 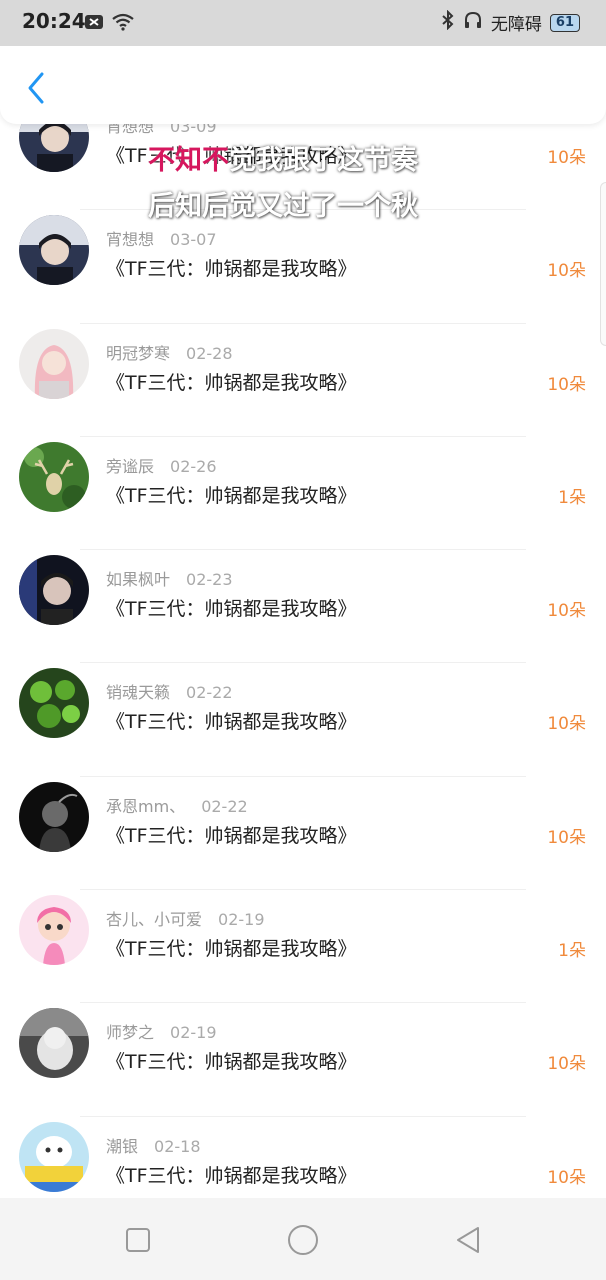 I want to click on list-item: 旁谧辰 02-26 《TF三代：帅锅都是我攻略》 1朵, so click(x=303, y=494).